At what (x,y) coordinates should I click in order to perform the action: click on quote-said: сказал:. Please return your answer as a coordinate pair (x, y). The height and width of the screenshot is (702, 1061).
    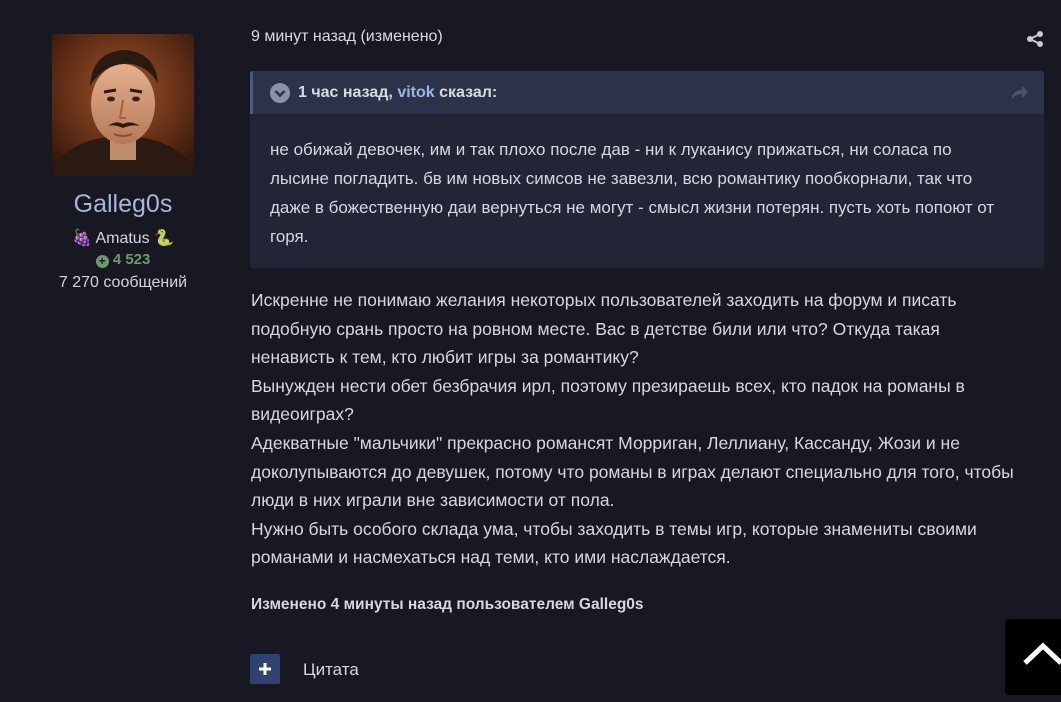
    Looking at the image, I should click on (468, 92).